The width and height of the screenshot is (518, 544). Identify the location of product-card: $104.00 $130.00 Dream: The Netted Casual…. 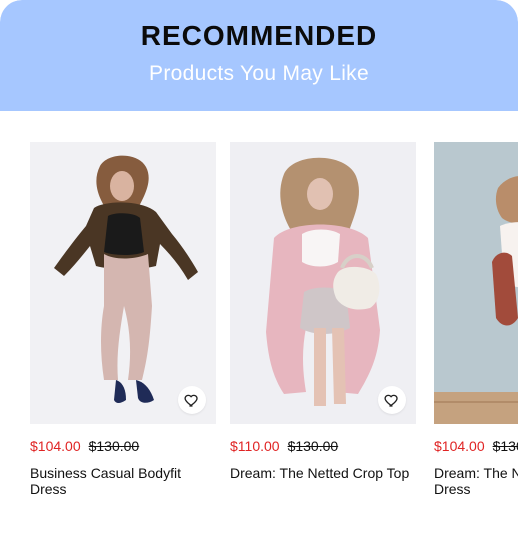
(476, 327).